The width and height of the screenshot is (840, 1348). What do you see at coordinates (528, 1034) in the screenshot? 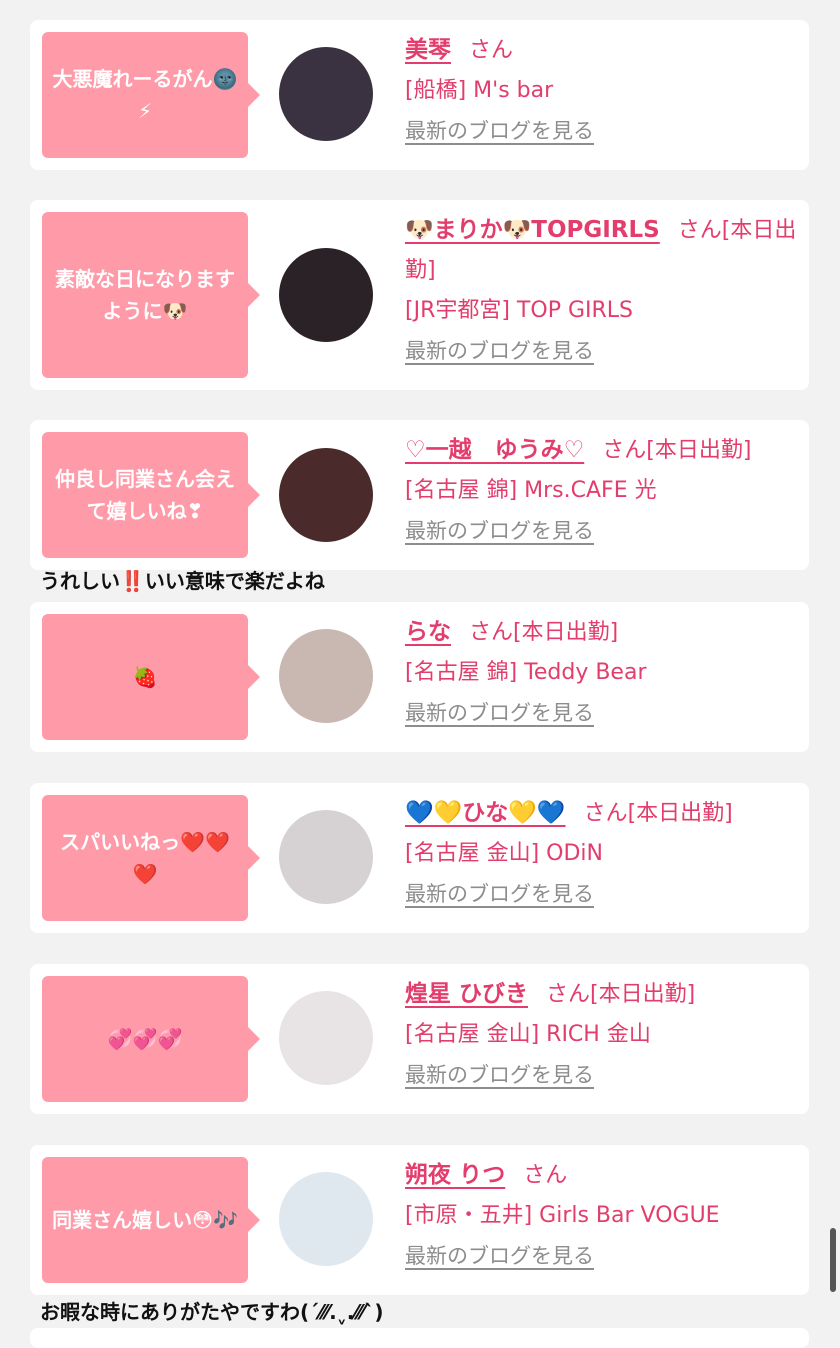
I see `store-label: [名古屋 金山] RICH 金山` at bounding box center [528, 1034].